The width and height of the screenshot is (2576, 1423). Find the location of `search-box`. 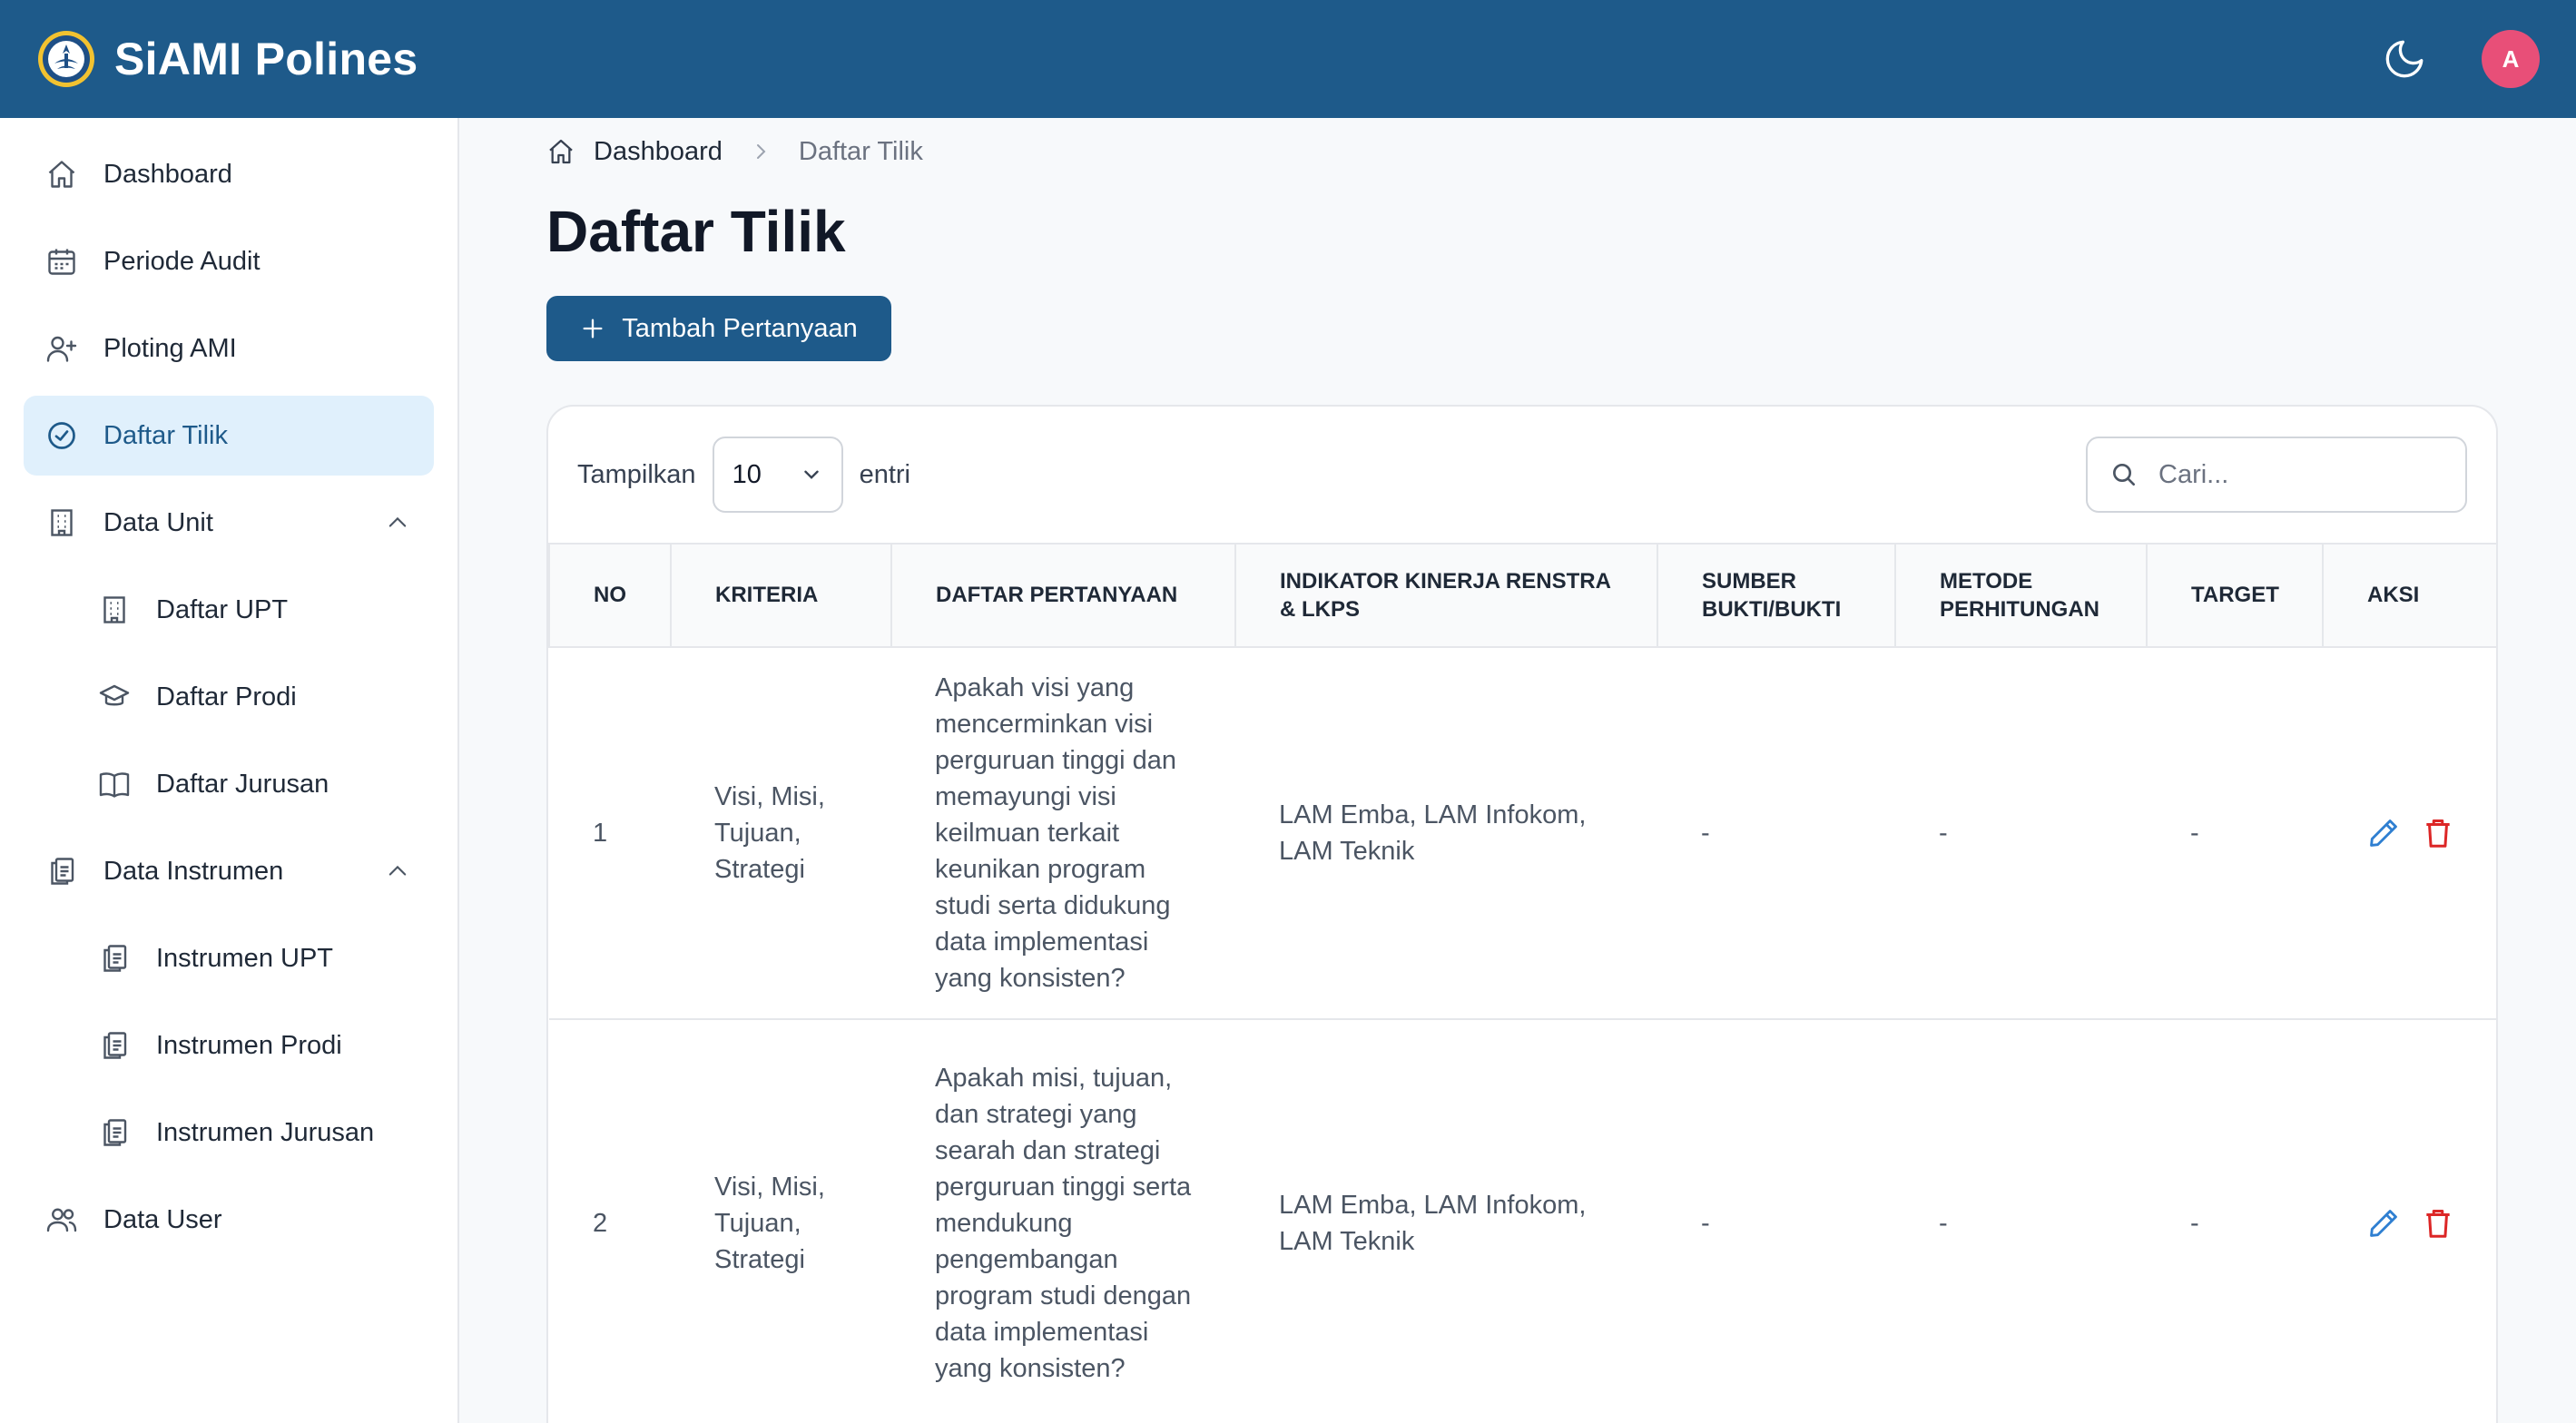

search-box is located at coordinates (2276, 475).